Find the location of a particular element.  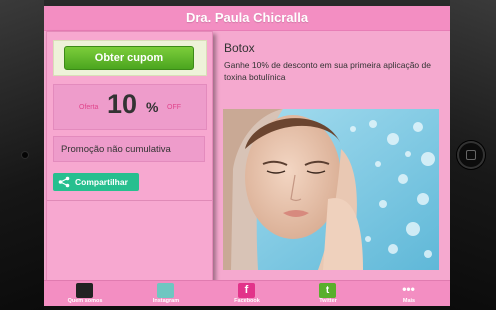

nav-item-mais: ••• Mais is located at coordinates (409, 293).